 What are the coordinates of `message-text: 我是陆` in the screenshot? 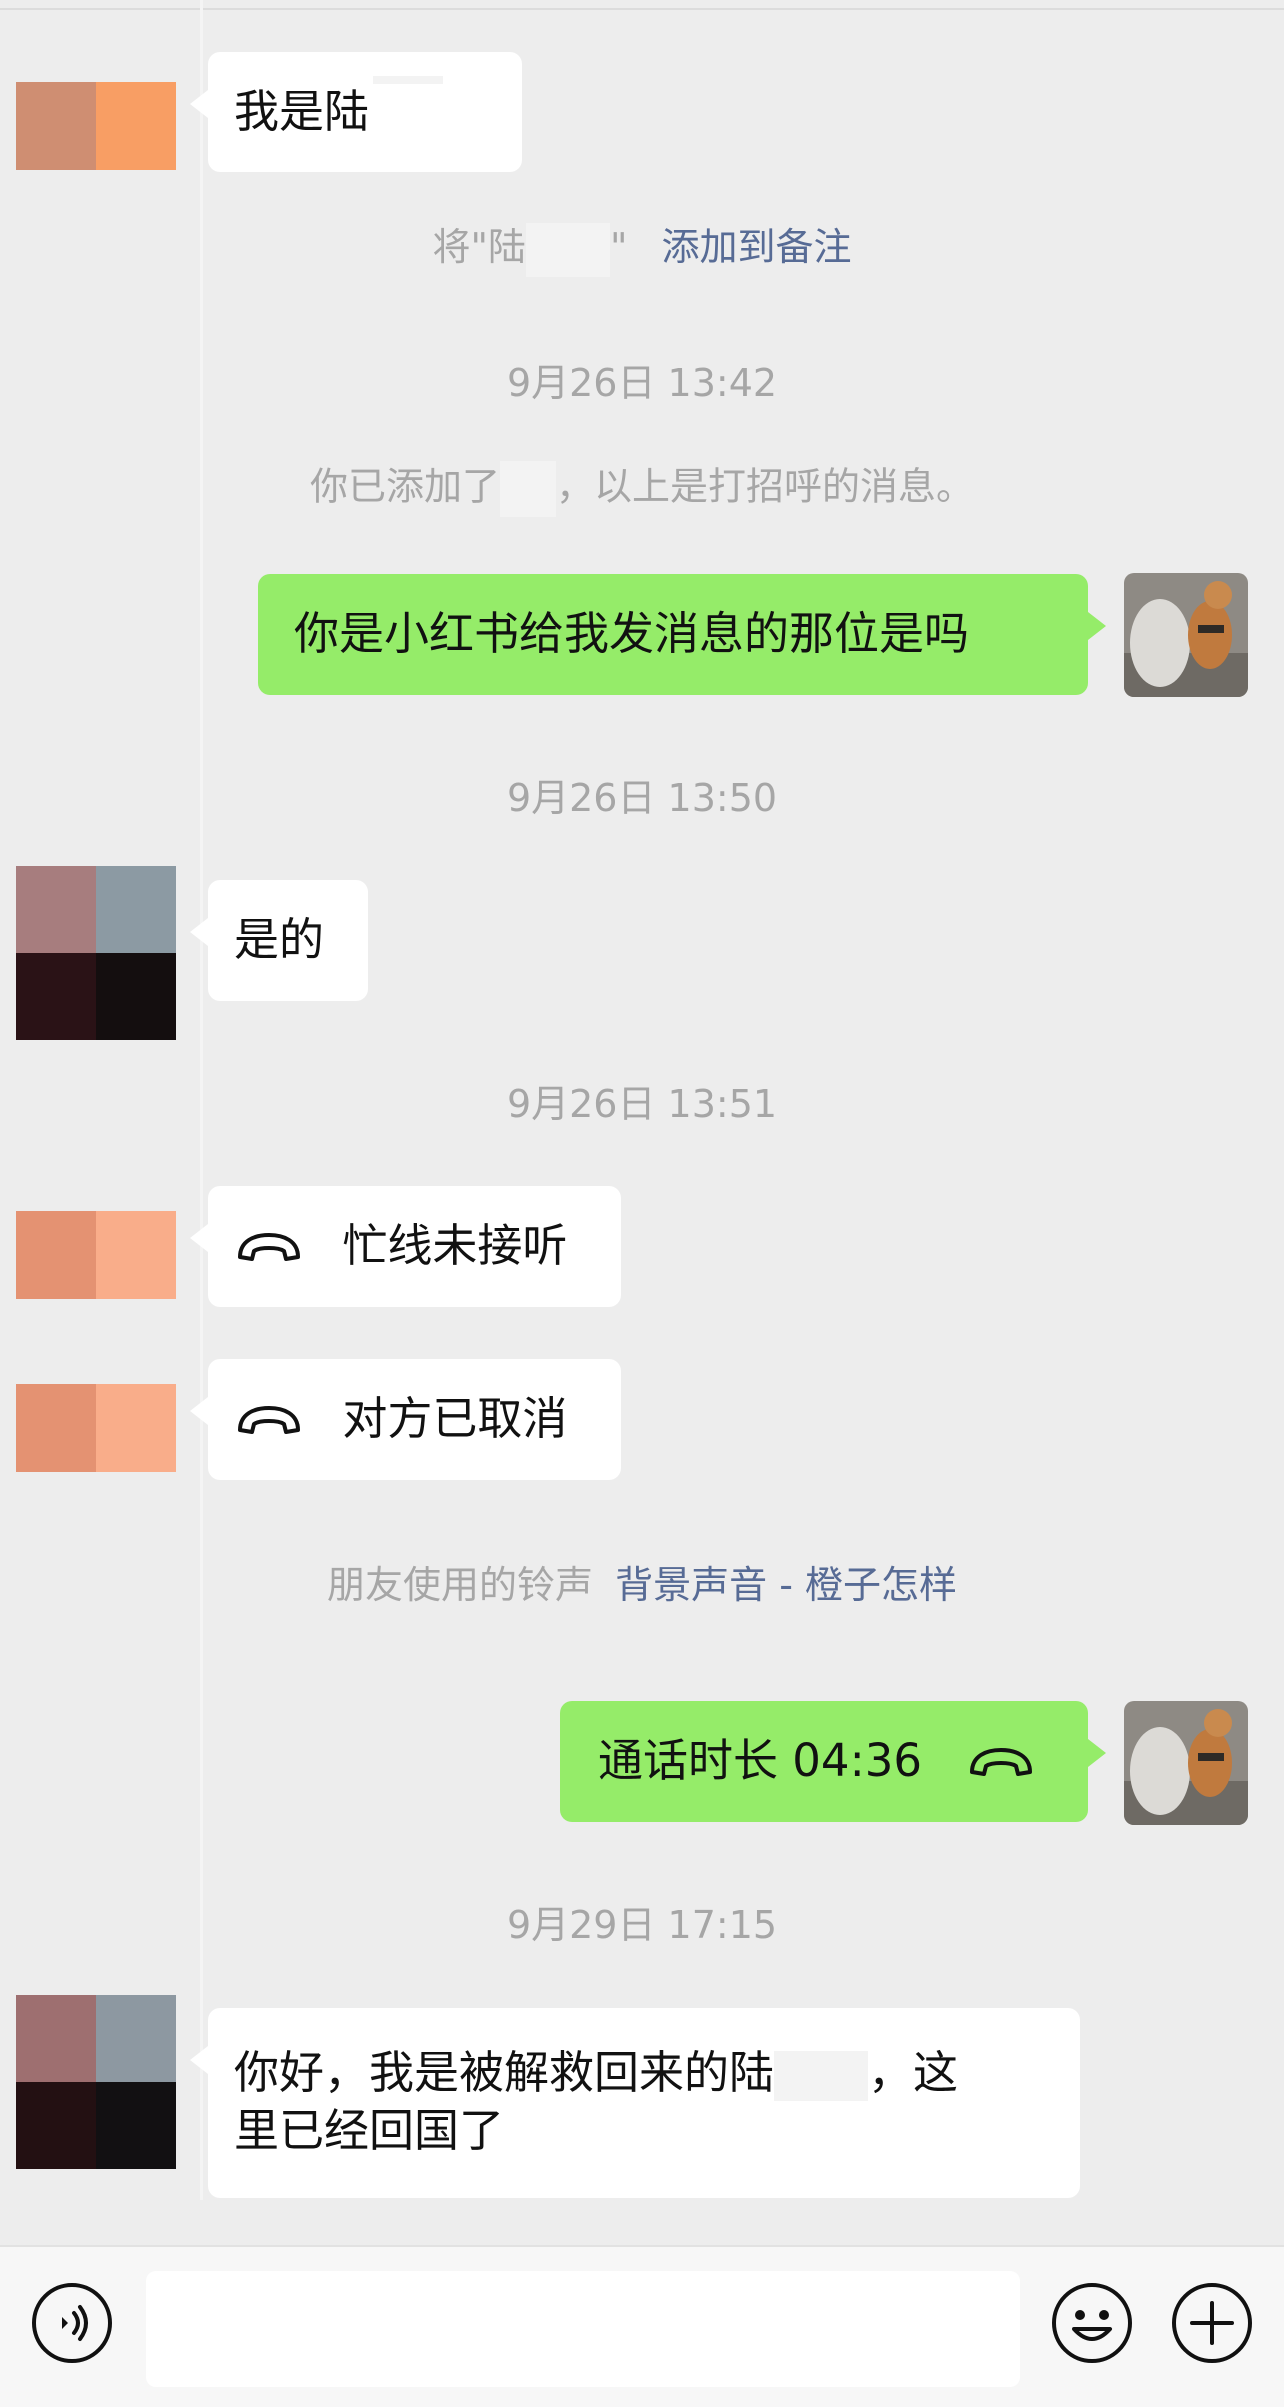 It's located at (302, 111).